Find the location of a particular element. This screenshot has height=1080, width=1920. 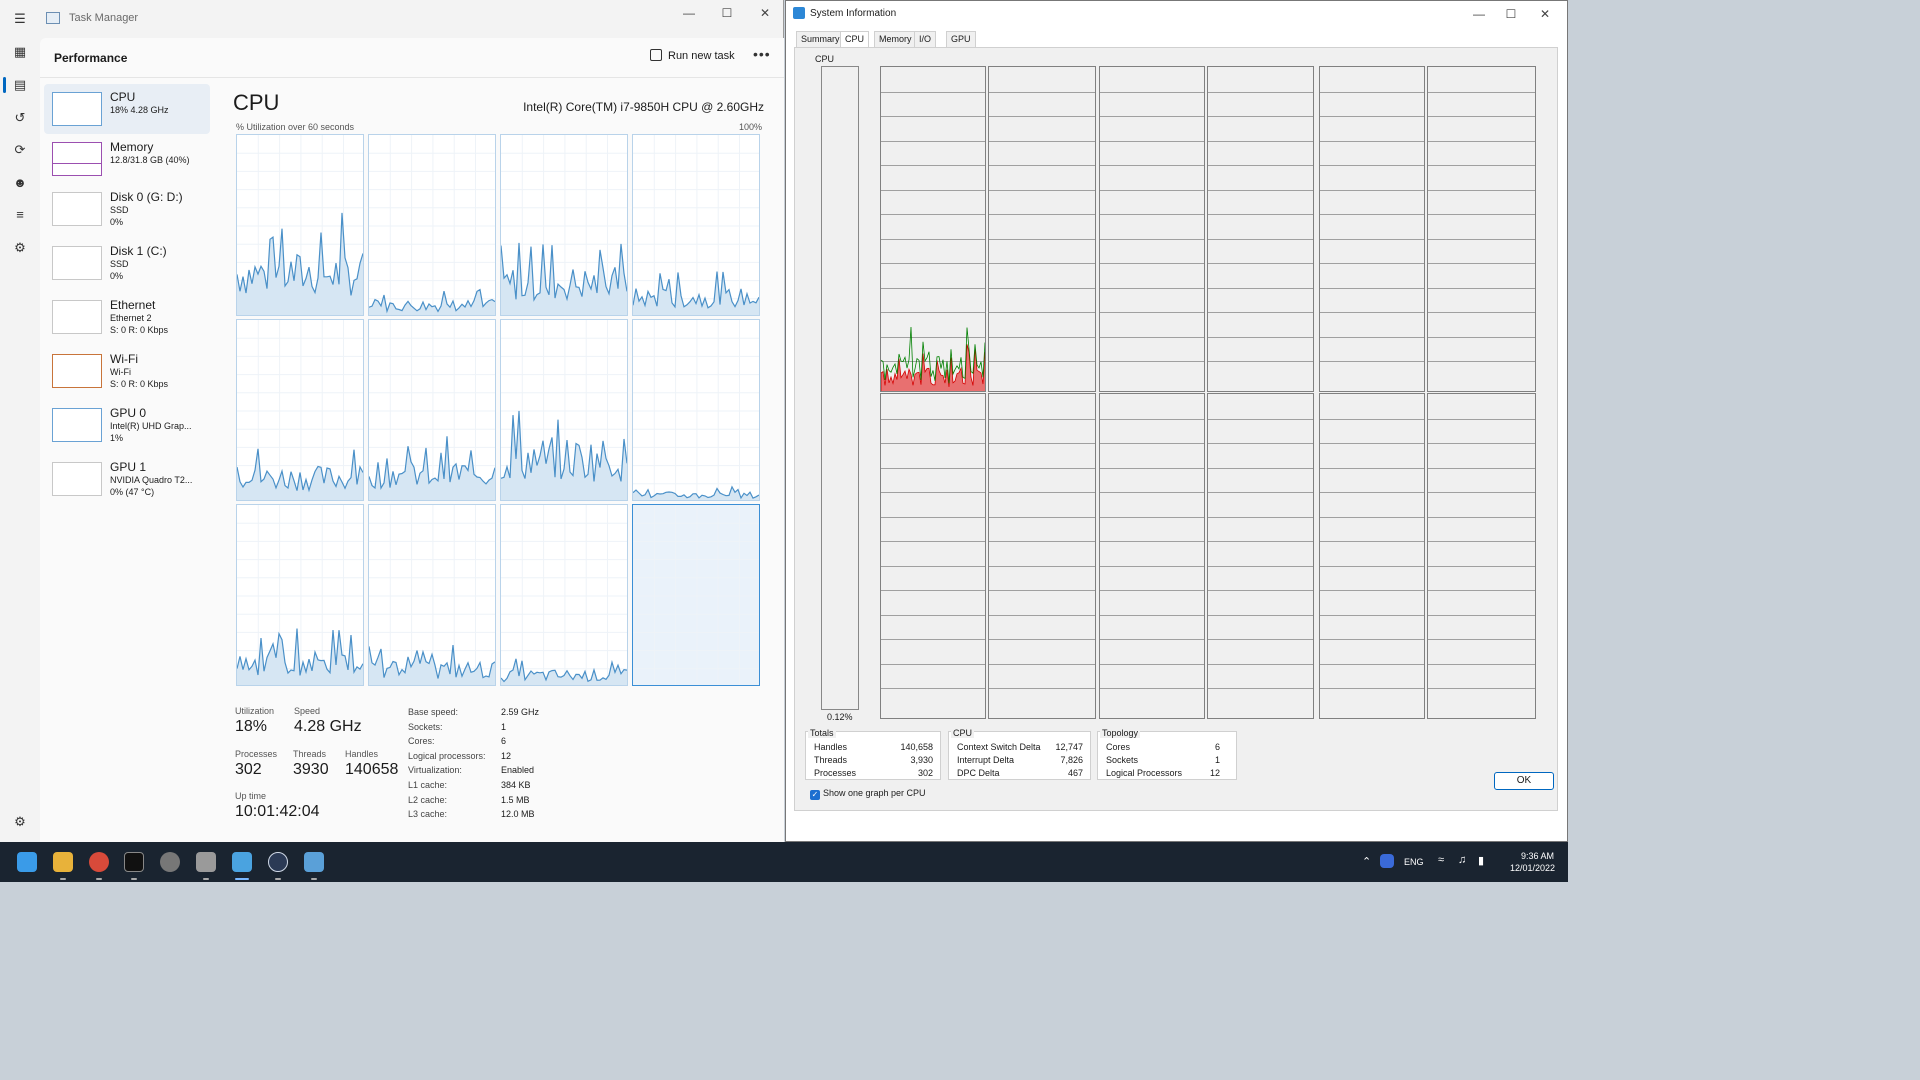

settings-gear-icon: ⚙ is located at coordinates (20, 822).